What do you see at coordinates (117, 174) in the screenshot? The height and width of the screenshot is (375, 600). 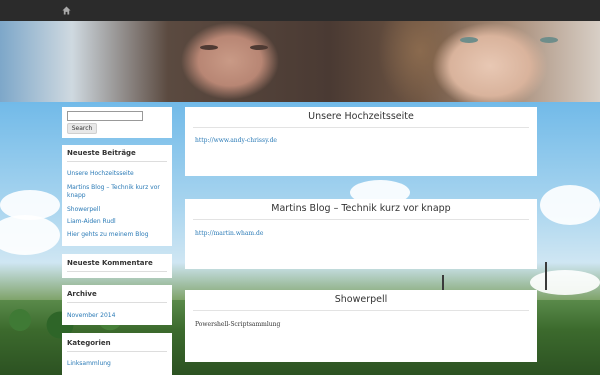 I see `recent-post-link: Unsere Hochzeitsseite` at bounding box center [117, 174].